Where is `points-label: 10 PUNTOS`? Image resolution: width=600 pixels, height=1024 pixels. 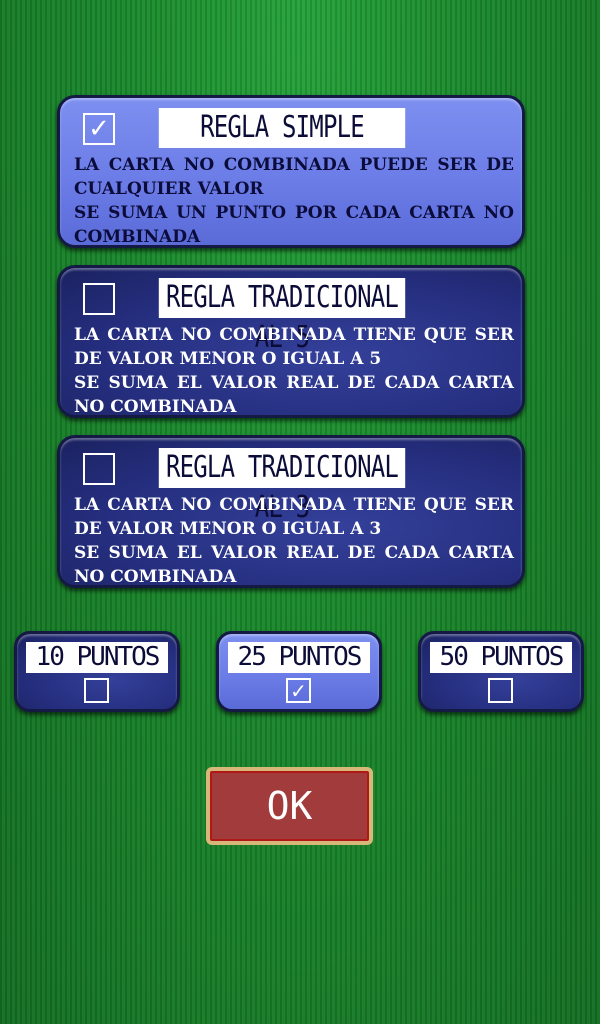
points-label: 10 PUNTOS is located at coordinates (97, 657).